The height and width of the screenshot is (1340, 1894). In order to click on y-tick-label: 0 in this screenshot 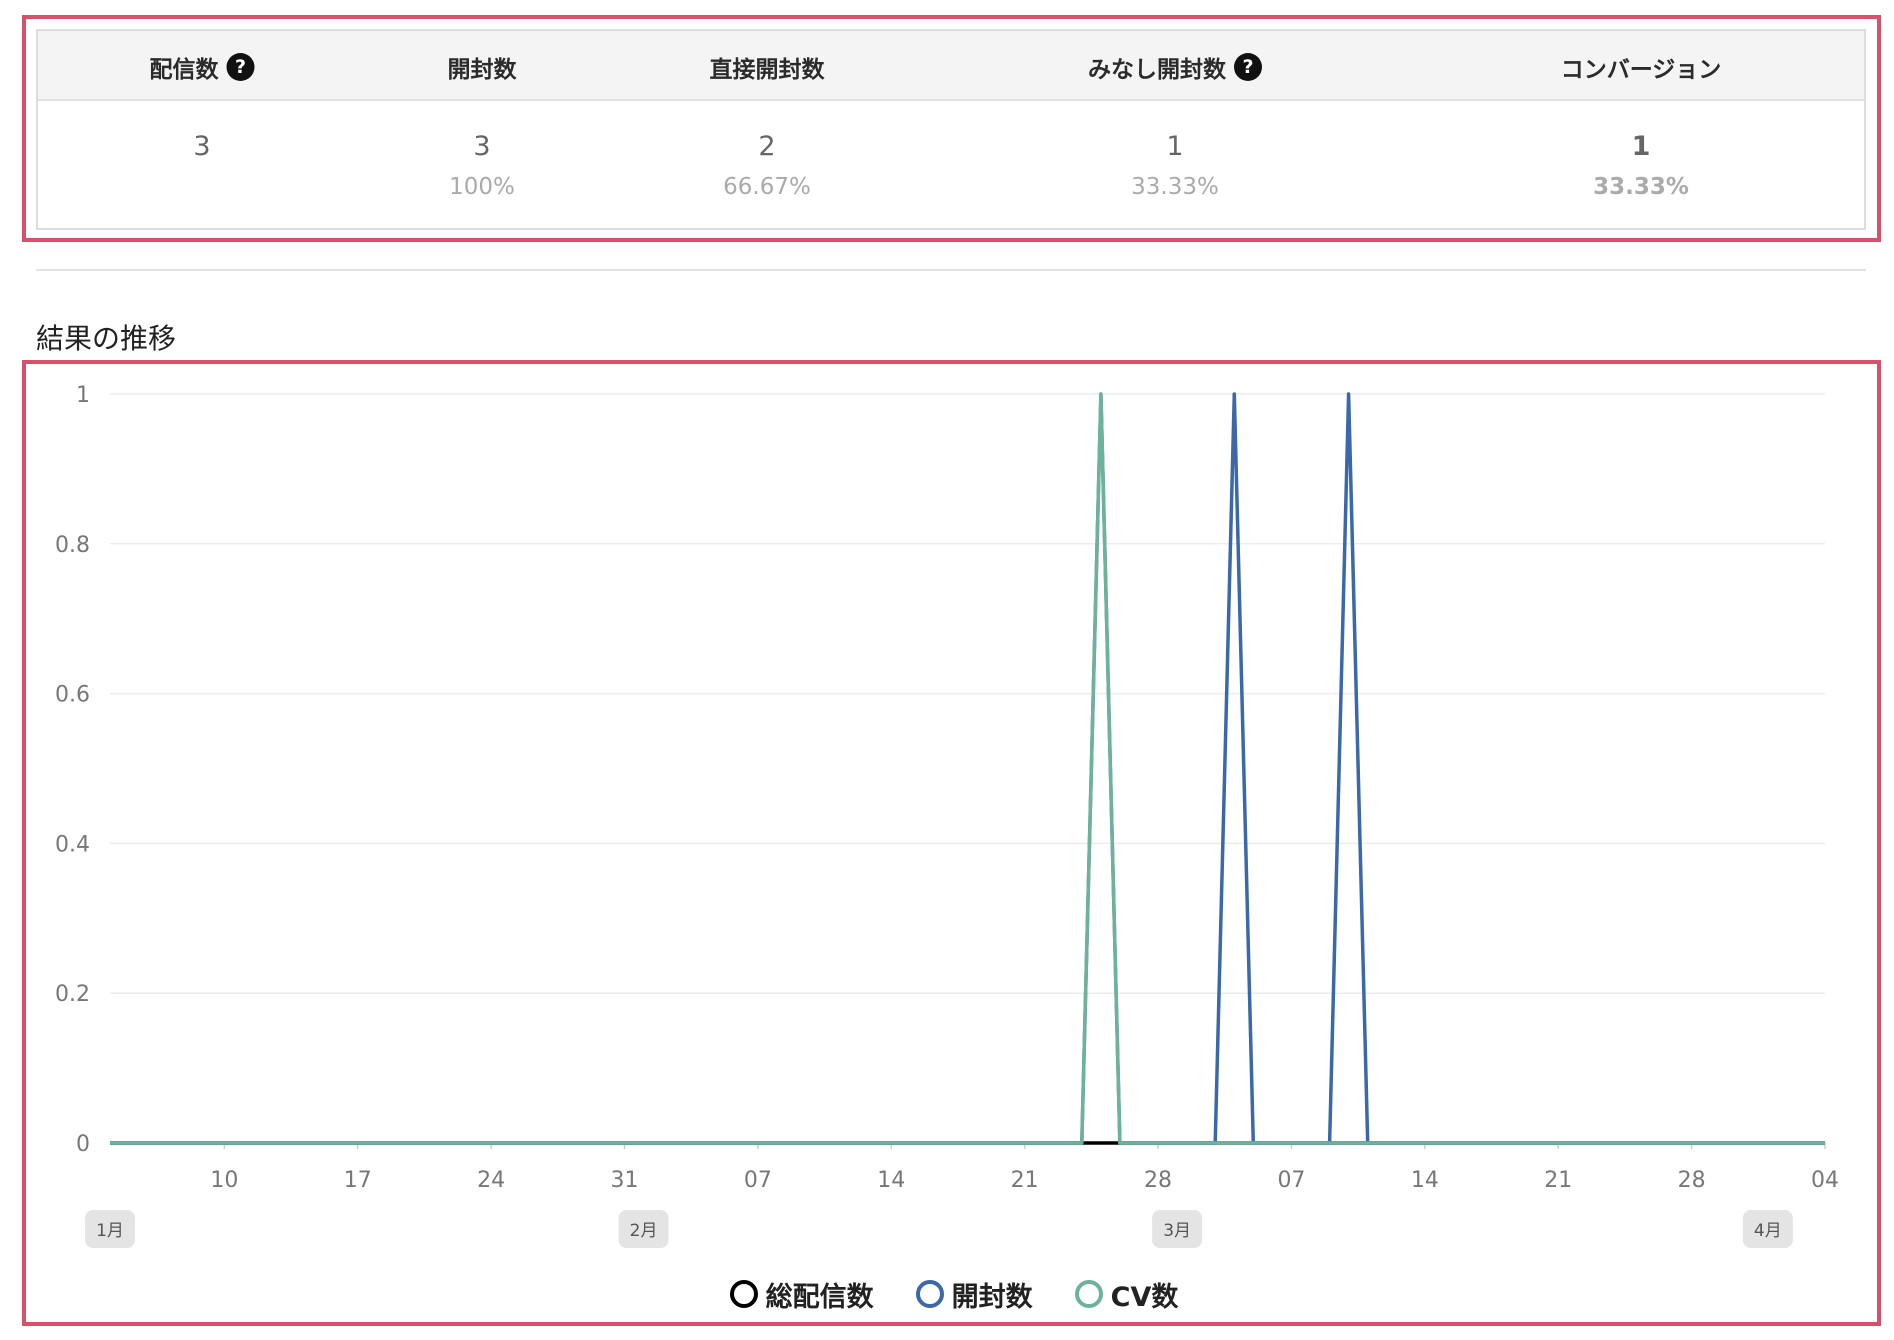, I will do `click(83, 1144)`.